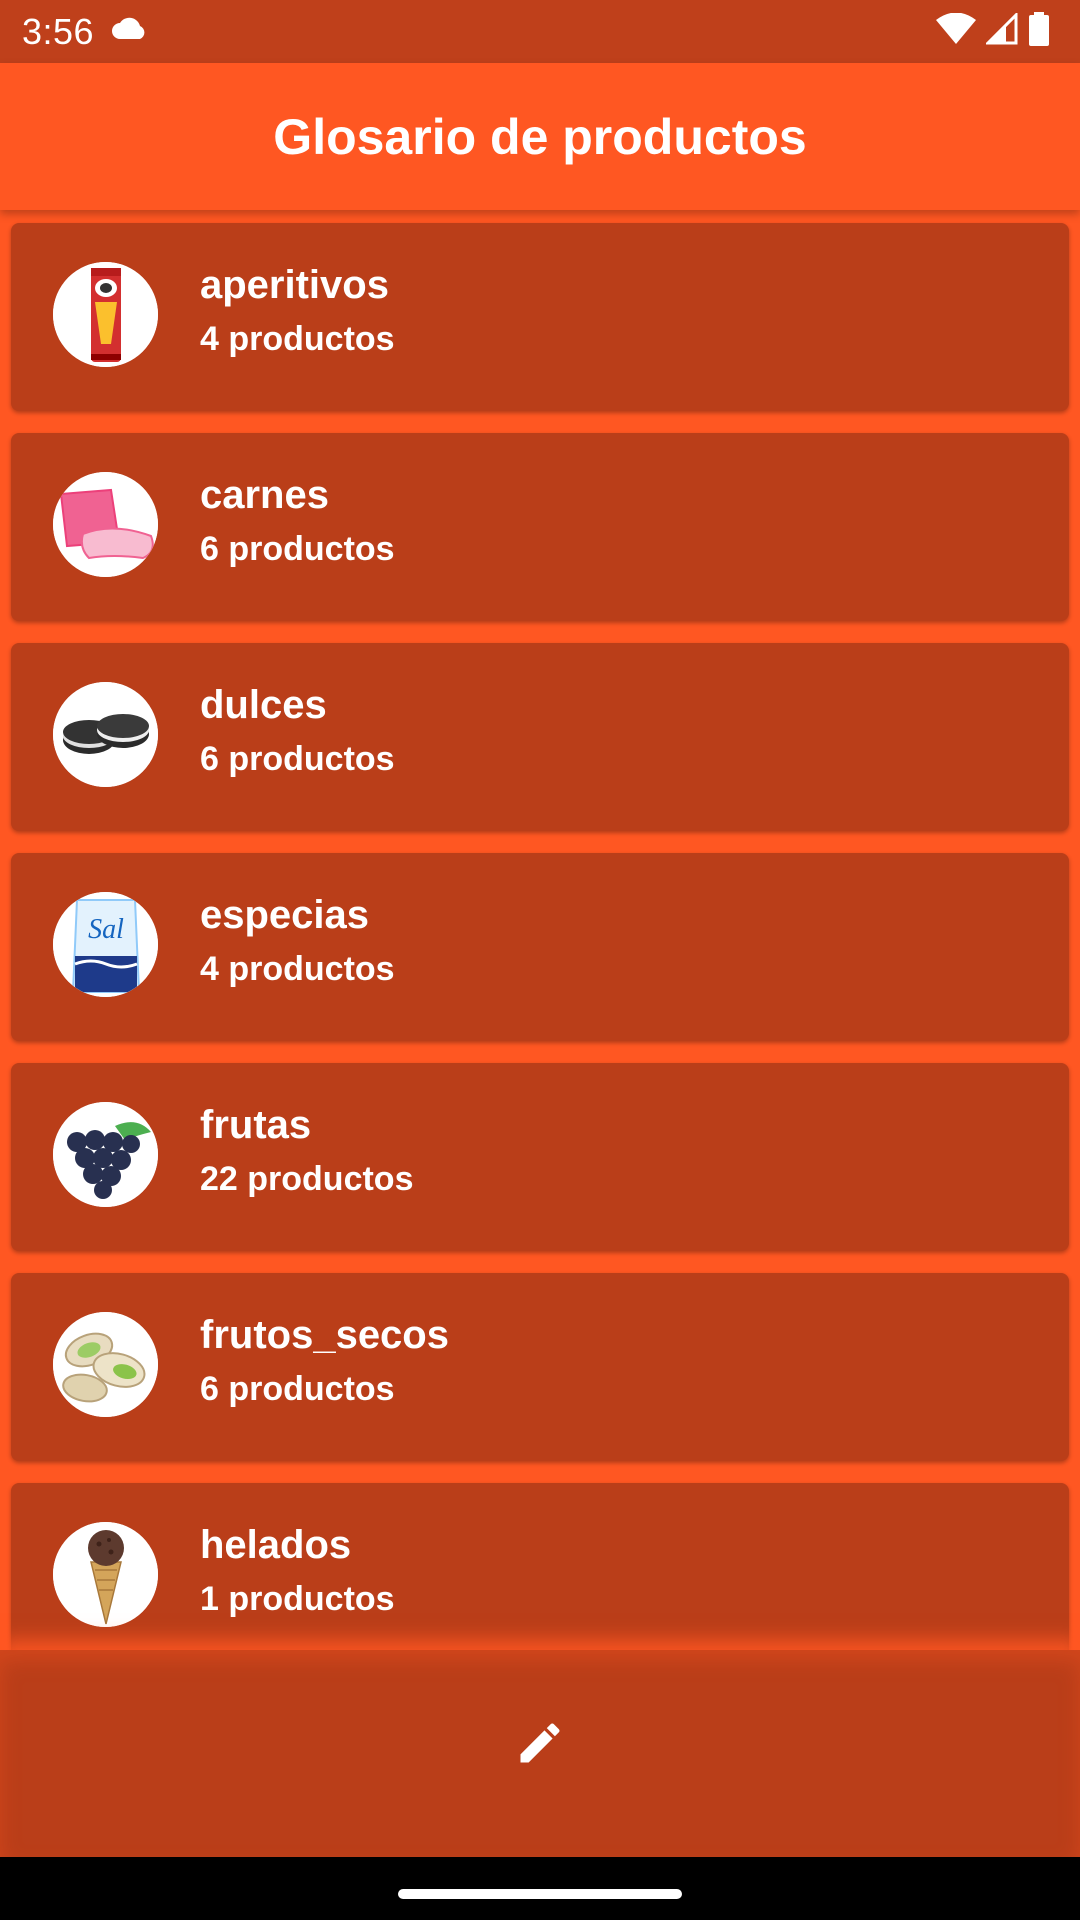 The width and height of the screenshot is (1080, 1920). What do you see at coordinates (324, 1335) in the screenshot?
I see `category-name: frutos_secos` at bounding box center [324, 1335].